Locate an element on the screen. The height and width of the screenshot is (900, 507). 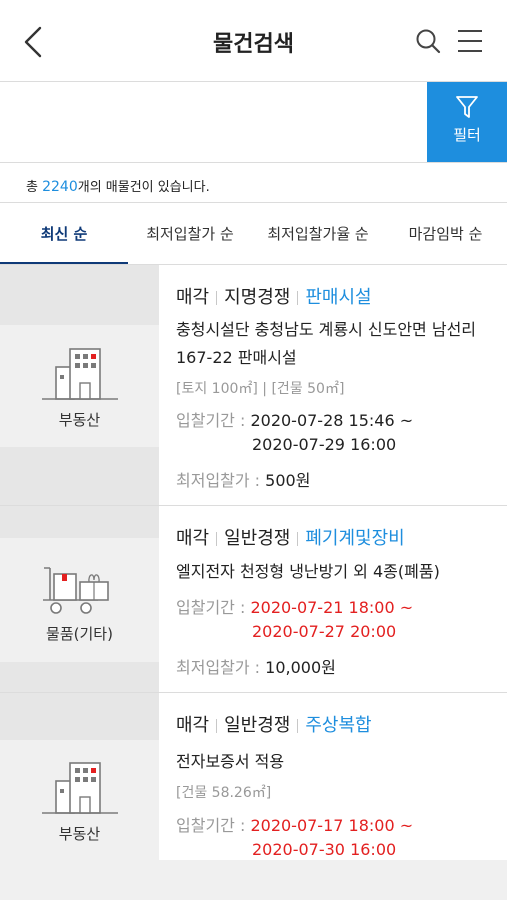
bid-period-end: 2020-07-30 16:00 is located at coordinates (324, 849).